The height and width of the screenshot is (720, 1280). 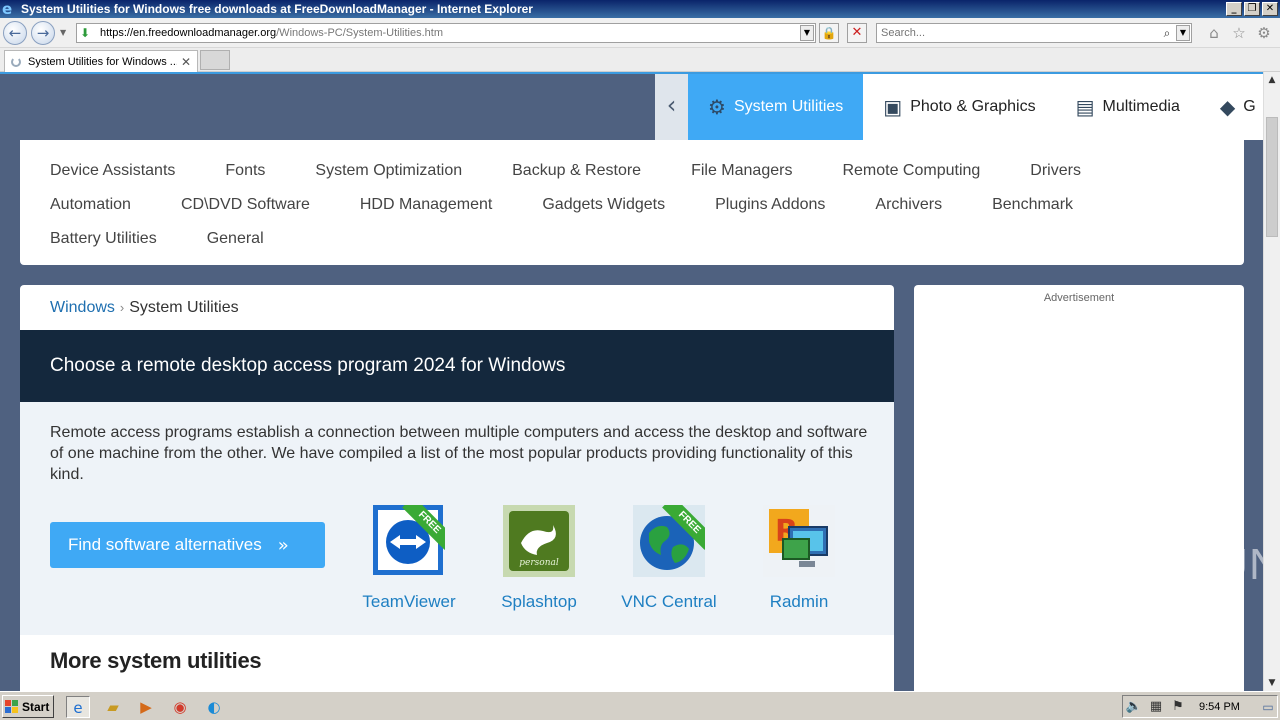 What do you see at coordinates (180, 707) in the screenshot?
I see `taskbar-chrome-icon: ◉` at bounding box center [180, 707].